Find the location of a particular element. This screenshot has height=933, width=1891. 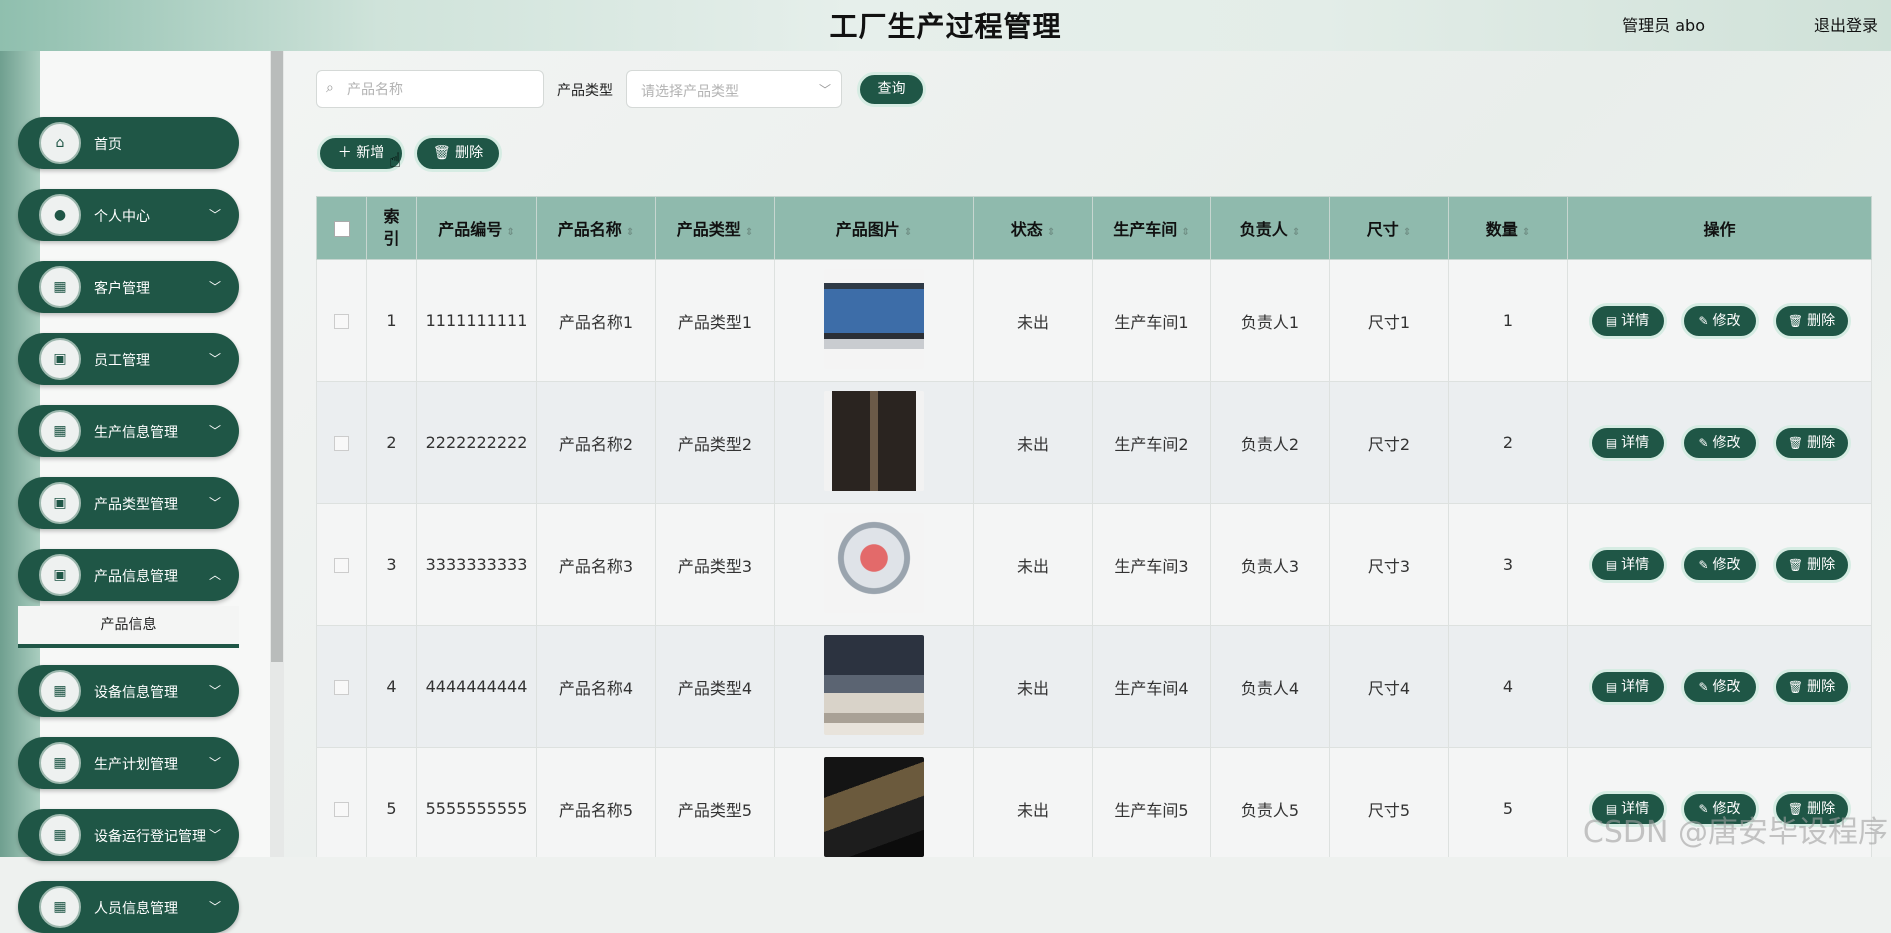

edit-label: 修改 is located at coordinates (1726, 686).